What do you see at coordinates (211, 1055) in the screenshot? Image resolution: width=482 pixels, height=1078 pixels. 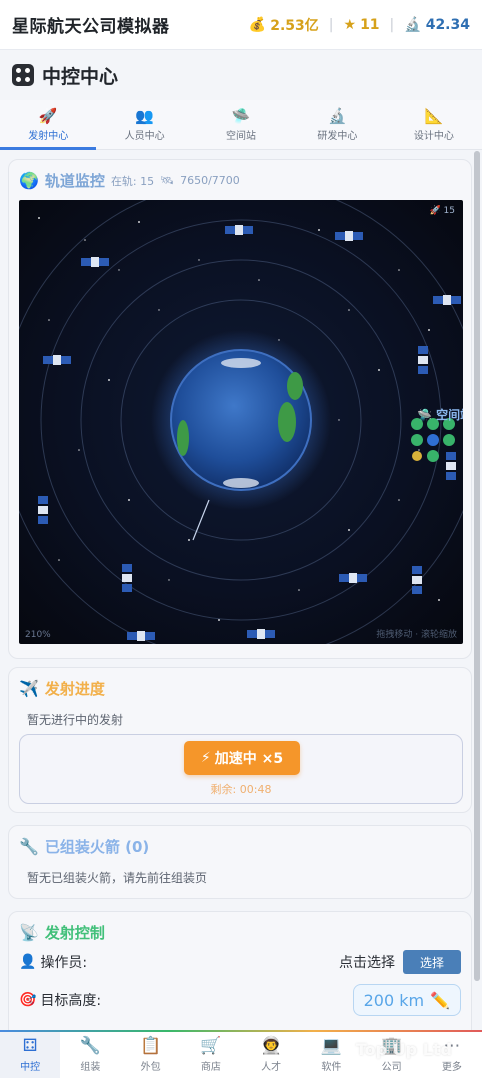 I see `nav-shop: 🛒 商店` at bounding box center [211, 1055].